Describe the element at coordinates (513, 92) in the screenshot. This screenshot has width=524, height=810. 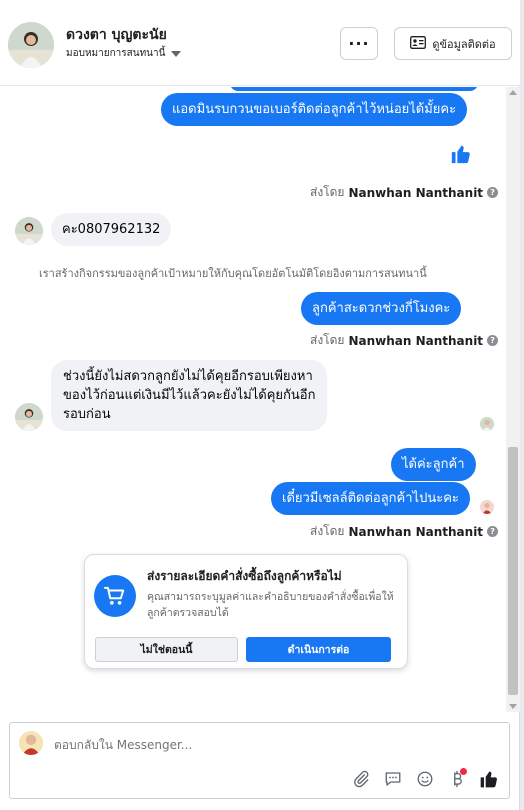
I see `scroll-up-arrow-icon` at that location.